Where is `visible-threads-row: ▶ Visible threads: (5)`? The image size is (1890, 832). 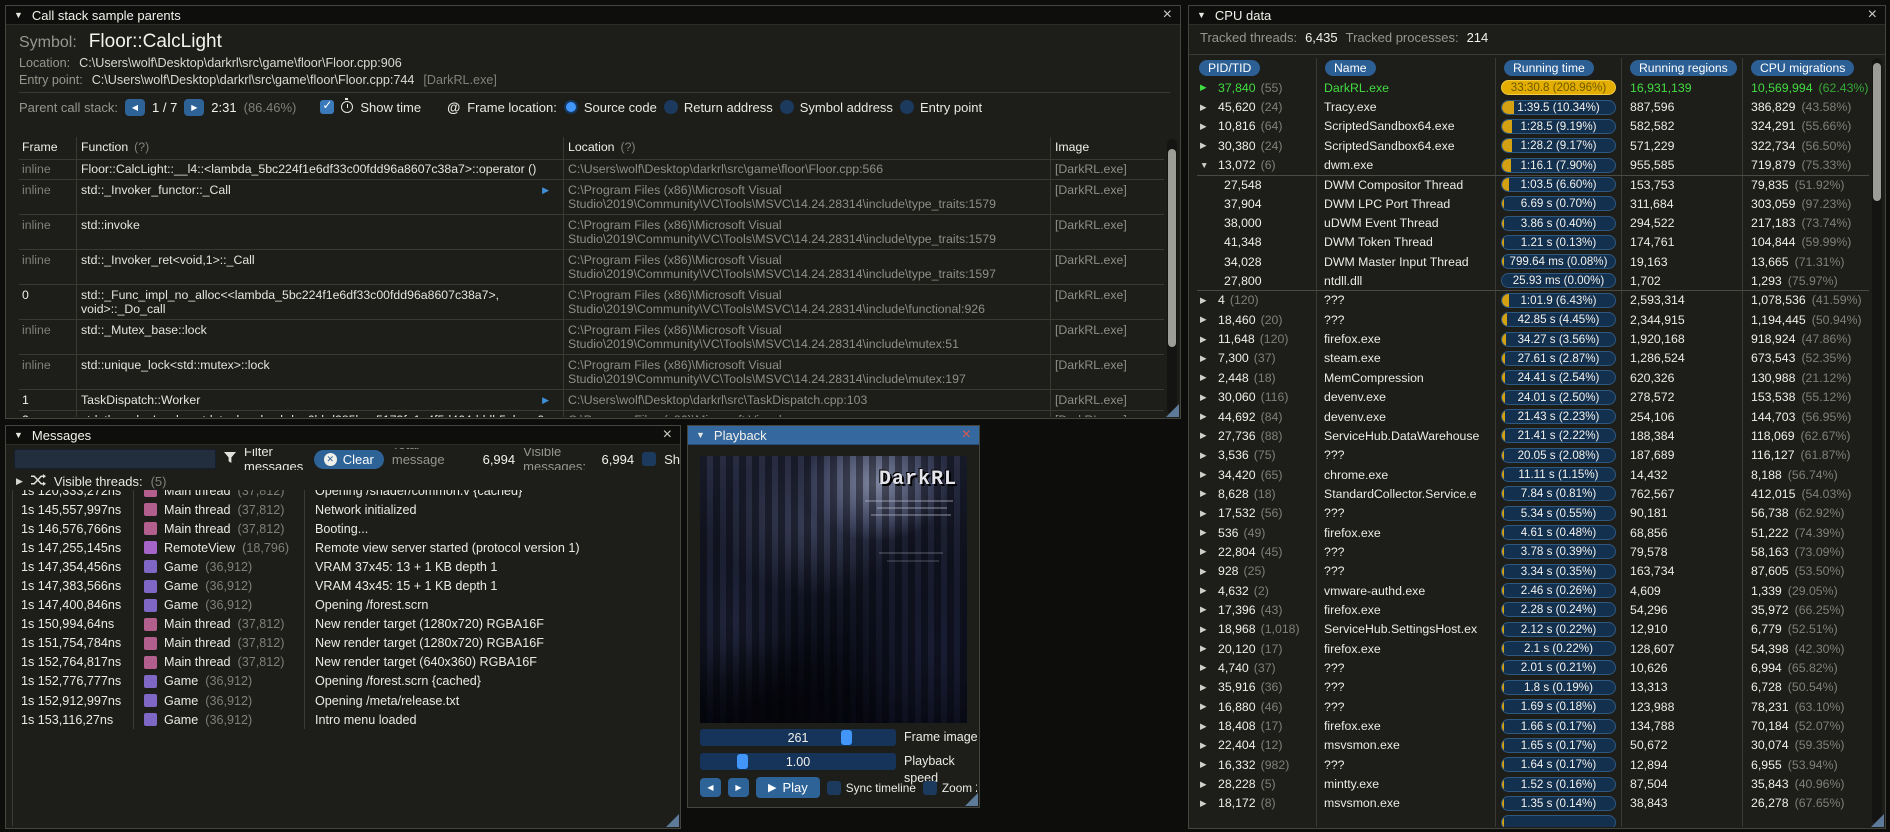
visible-threads-row: ▶ Visible threads: (5) is located at coordinates (91, 481).